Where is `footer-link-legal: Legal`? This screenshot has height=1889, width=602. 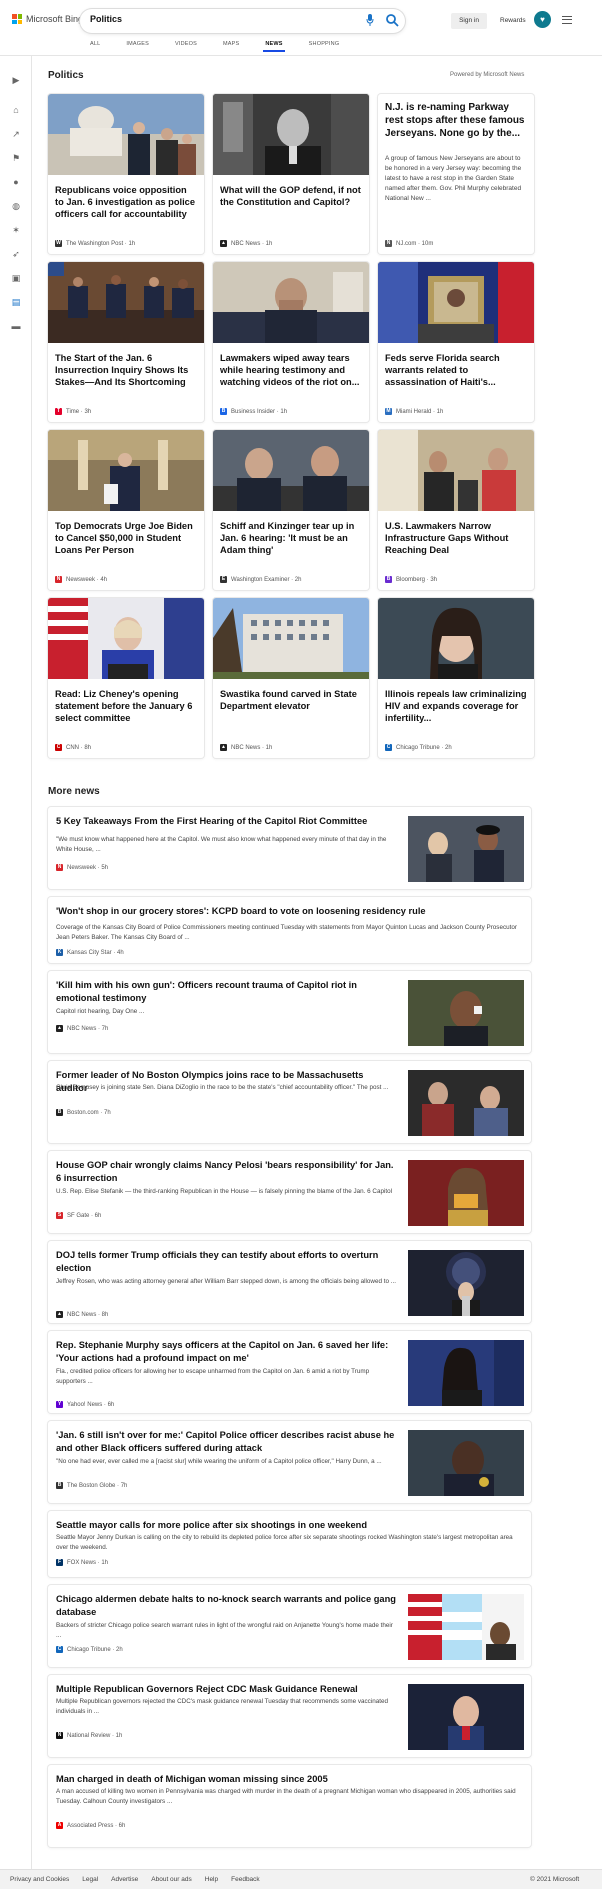 footer-link-legal: Legal is located at coordinates (90, 1879).